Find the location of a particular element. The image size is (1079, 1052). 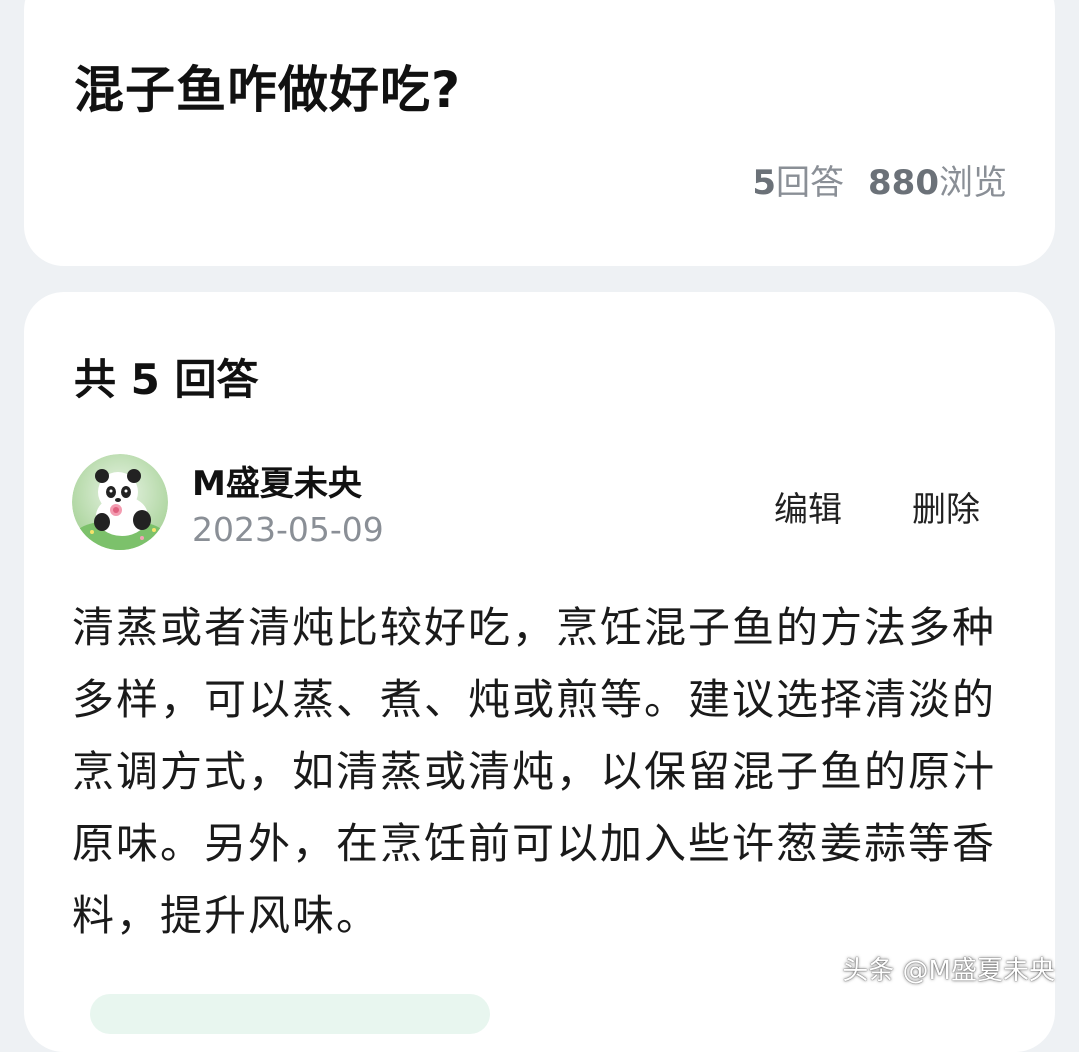

view-count-stat: 880浏览 is located at coordinates (937, 179).